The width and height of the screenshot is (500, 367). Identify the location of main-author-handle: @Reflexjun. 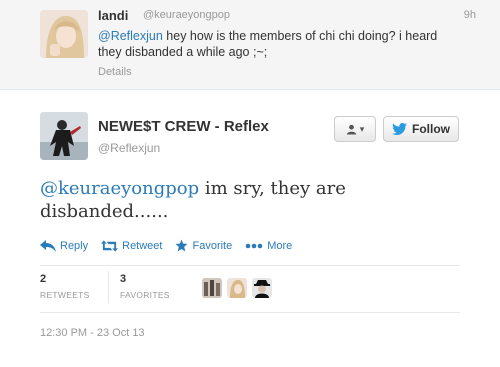
(129, 148).